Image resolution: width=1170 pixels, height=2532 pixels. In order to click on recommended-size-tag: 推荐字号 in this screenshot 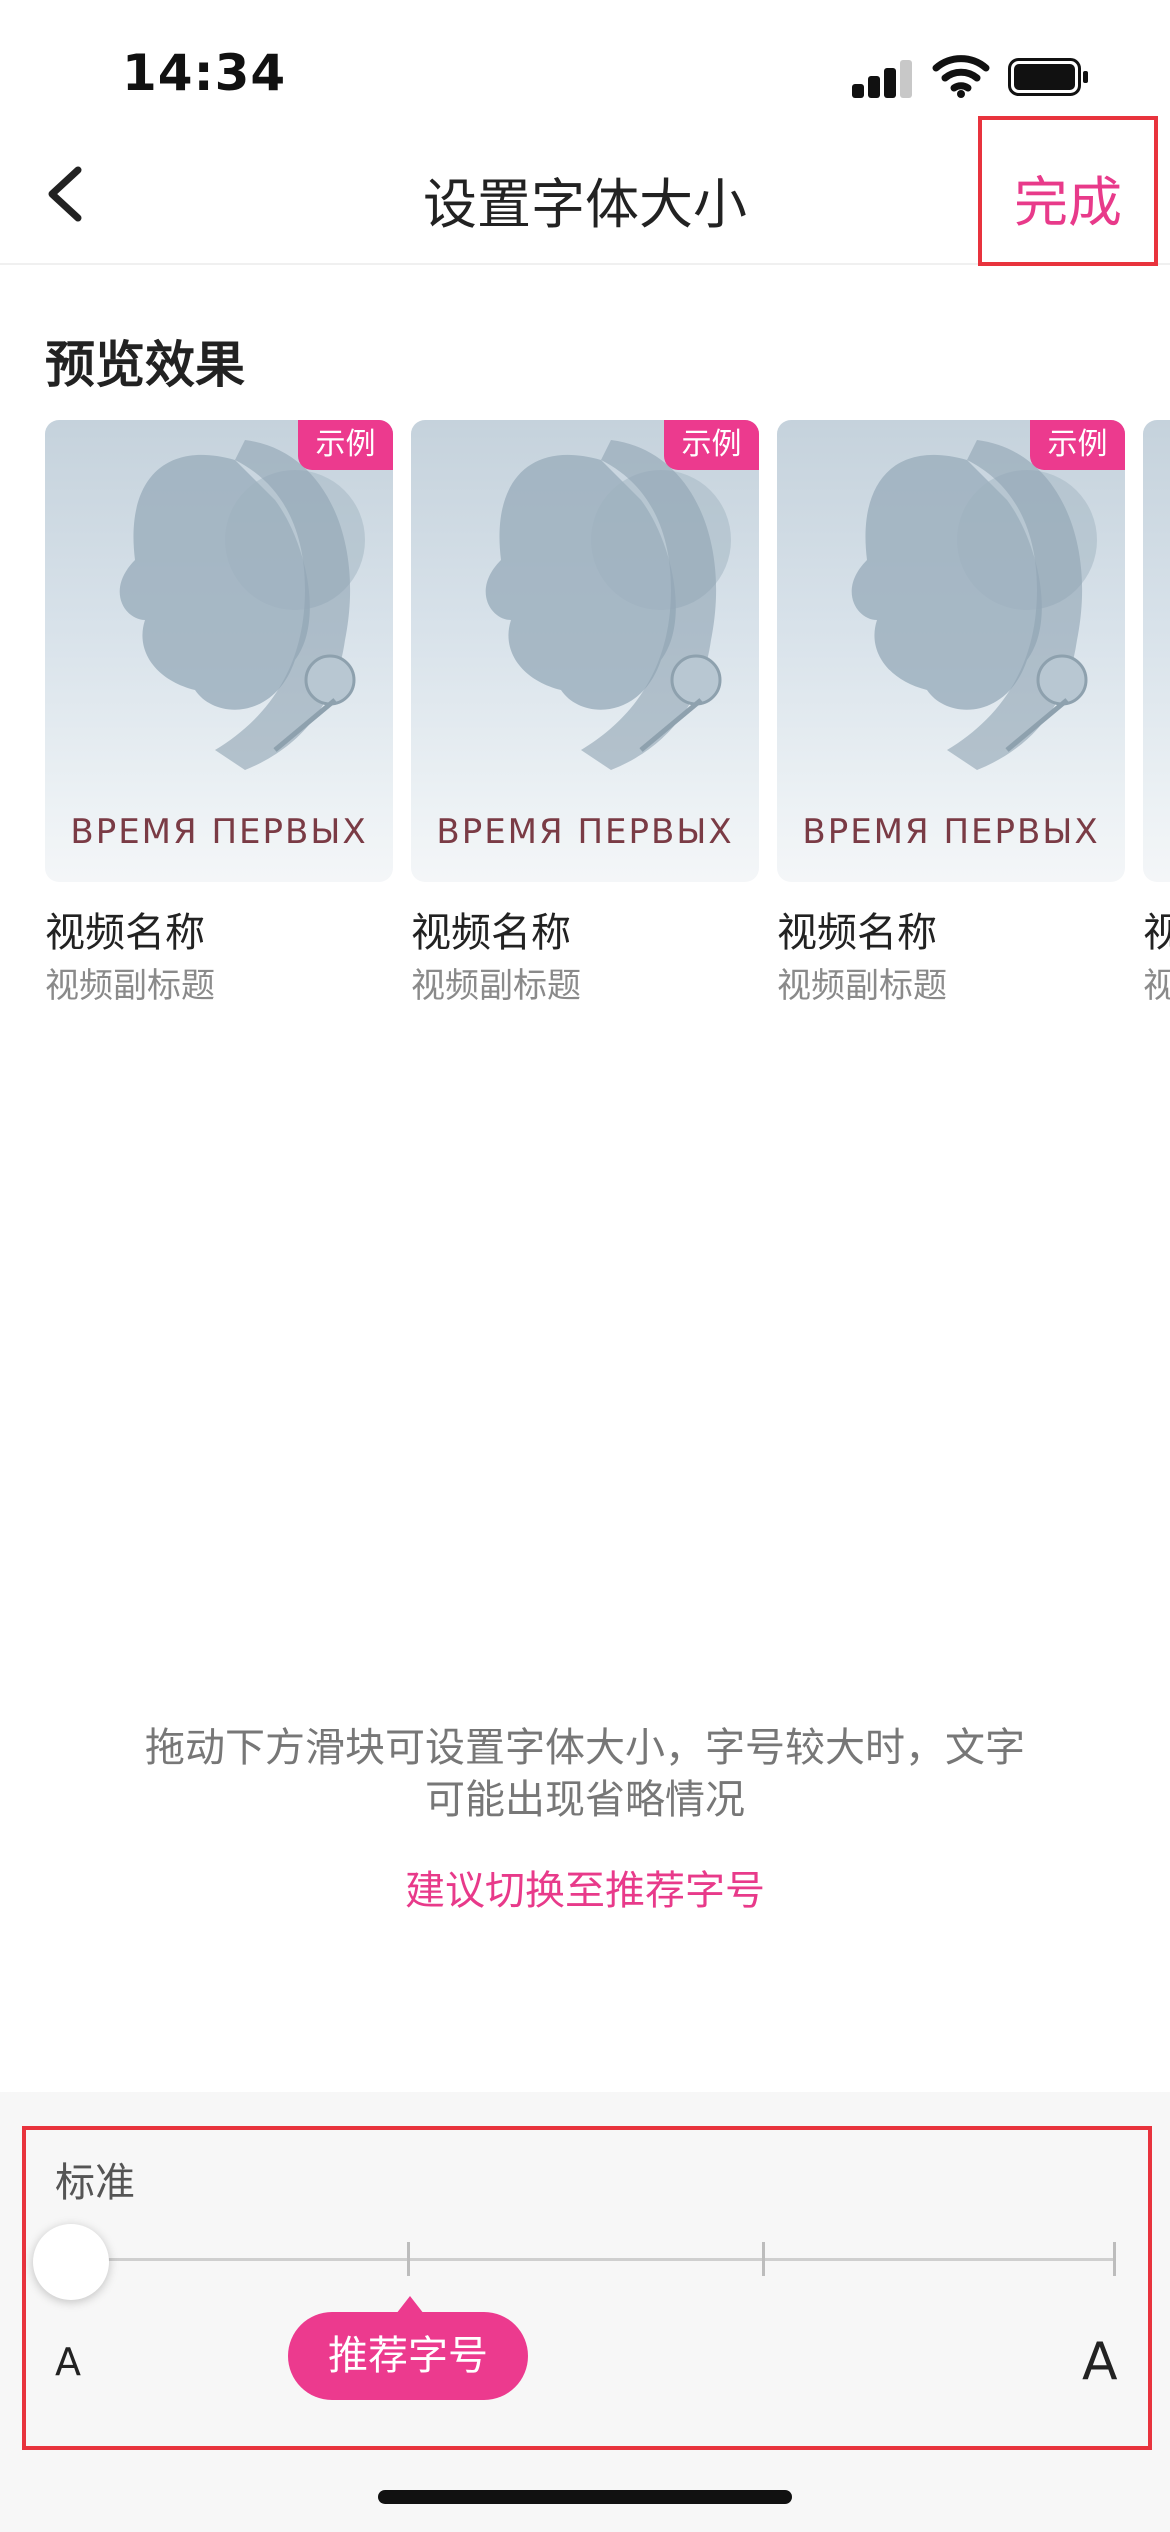, I will do `click(408, 2356)`.